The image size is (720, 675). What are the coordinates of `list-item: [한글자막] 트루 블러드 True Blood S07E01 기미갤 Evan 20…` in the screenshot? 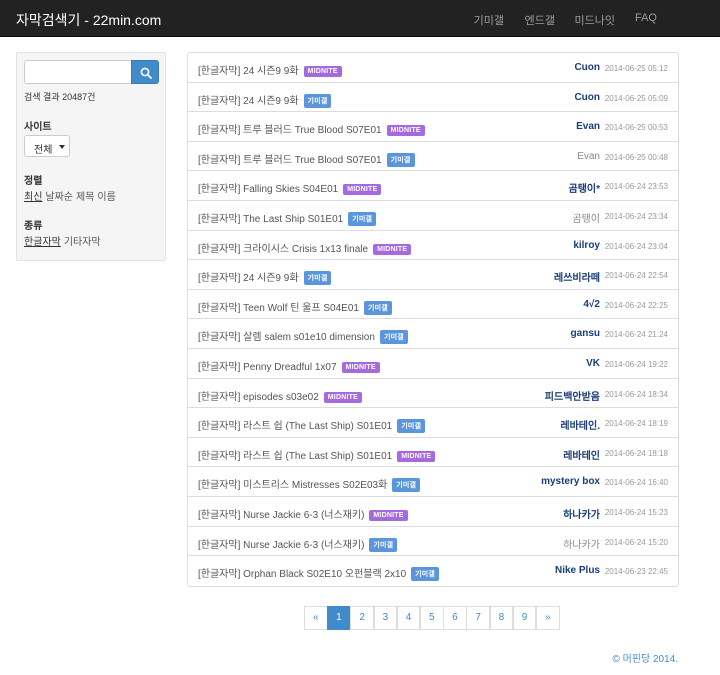 It's located at (433, 157).